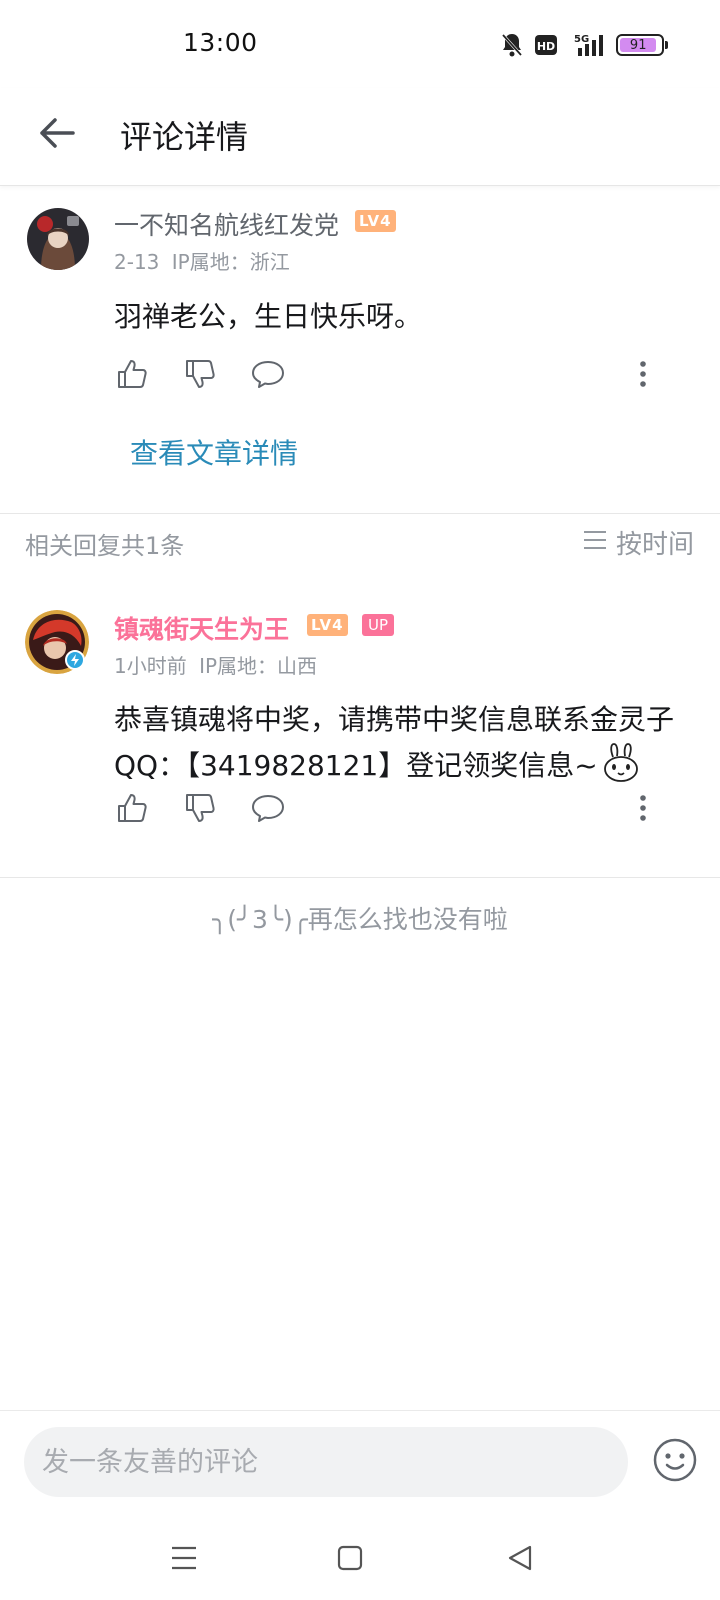 This screenshot has height=1600, width=720. I want to click on end-of-list-message: ╮(╯3╰)╭再怎么找也没有啦, so click(360, 919).